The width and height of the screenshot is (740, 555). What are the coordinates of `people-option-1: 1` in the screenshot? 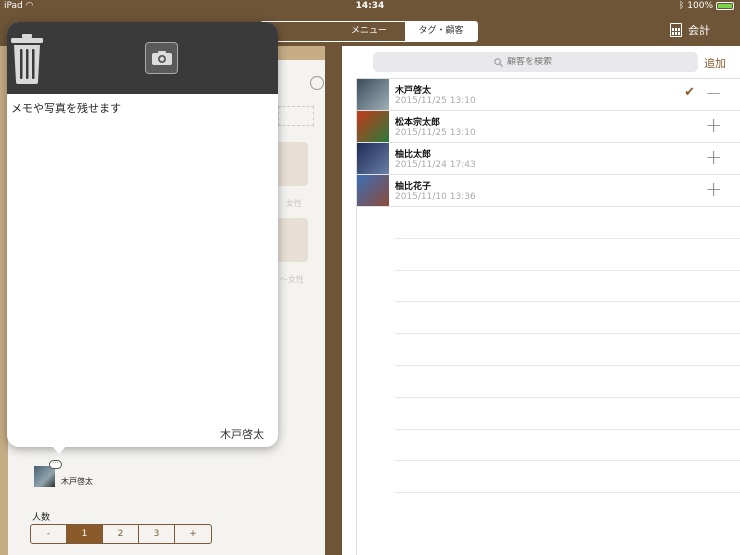 It's located at (85, 534).